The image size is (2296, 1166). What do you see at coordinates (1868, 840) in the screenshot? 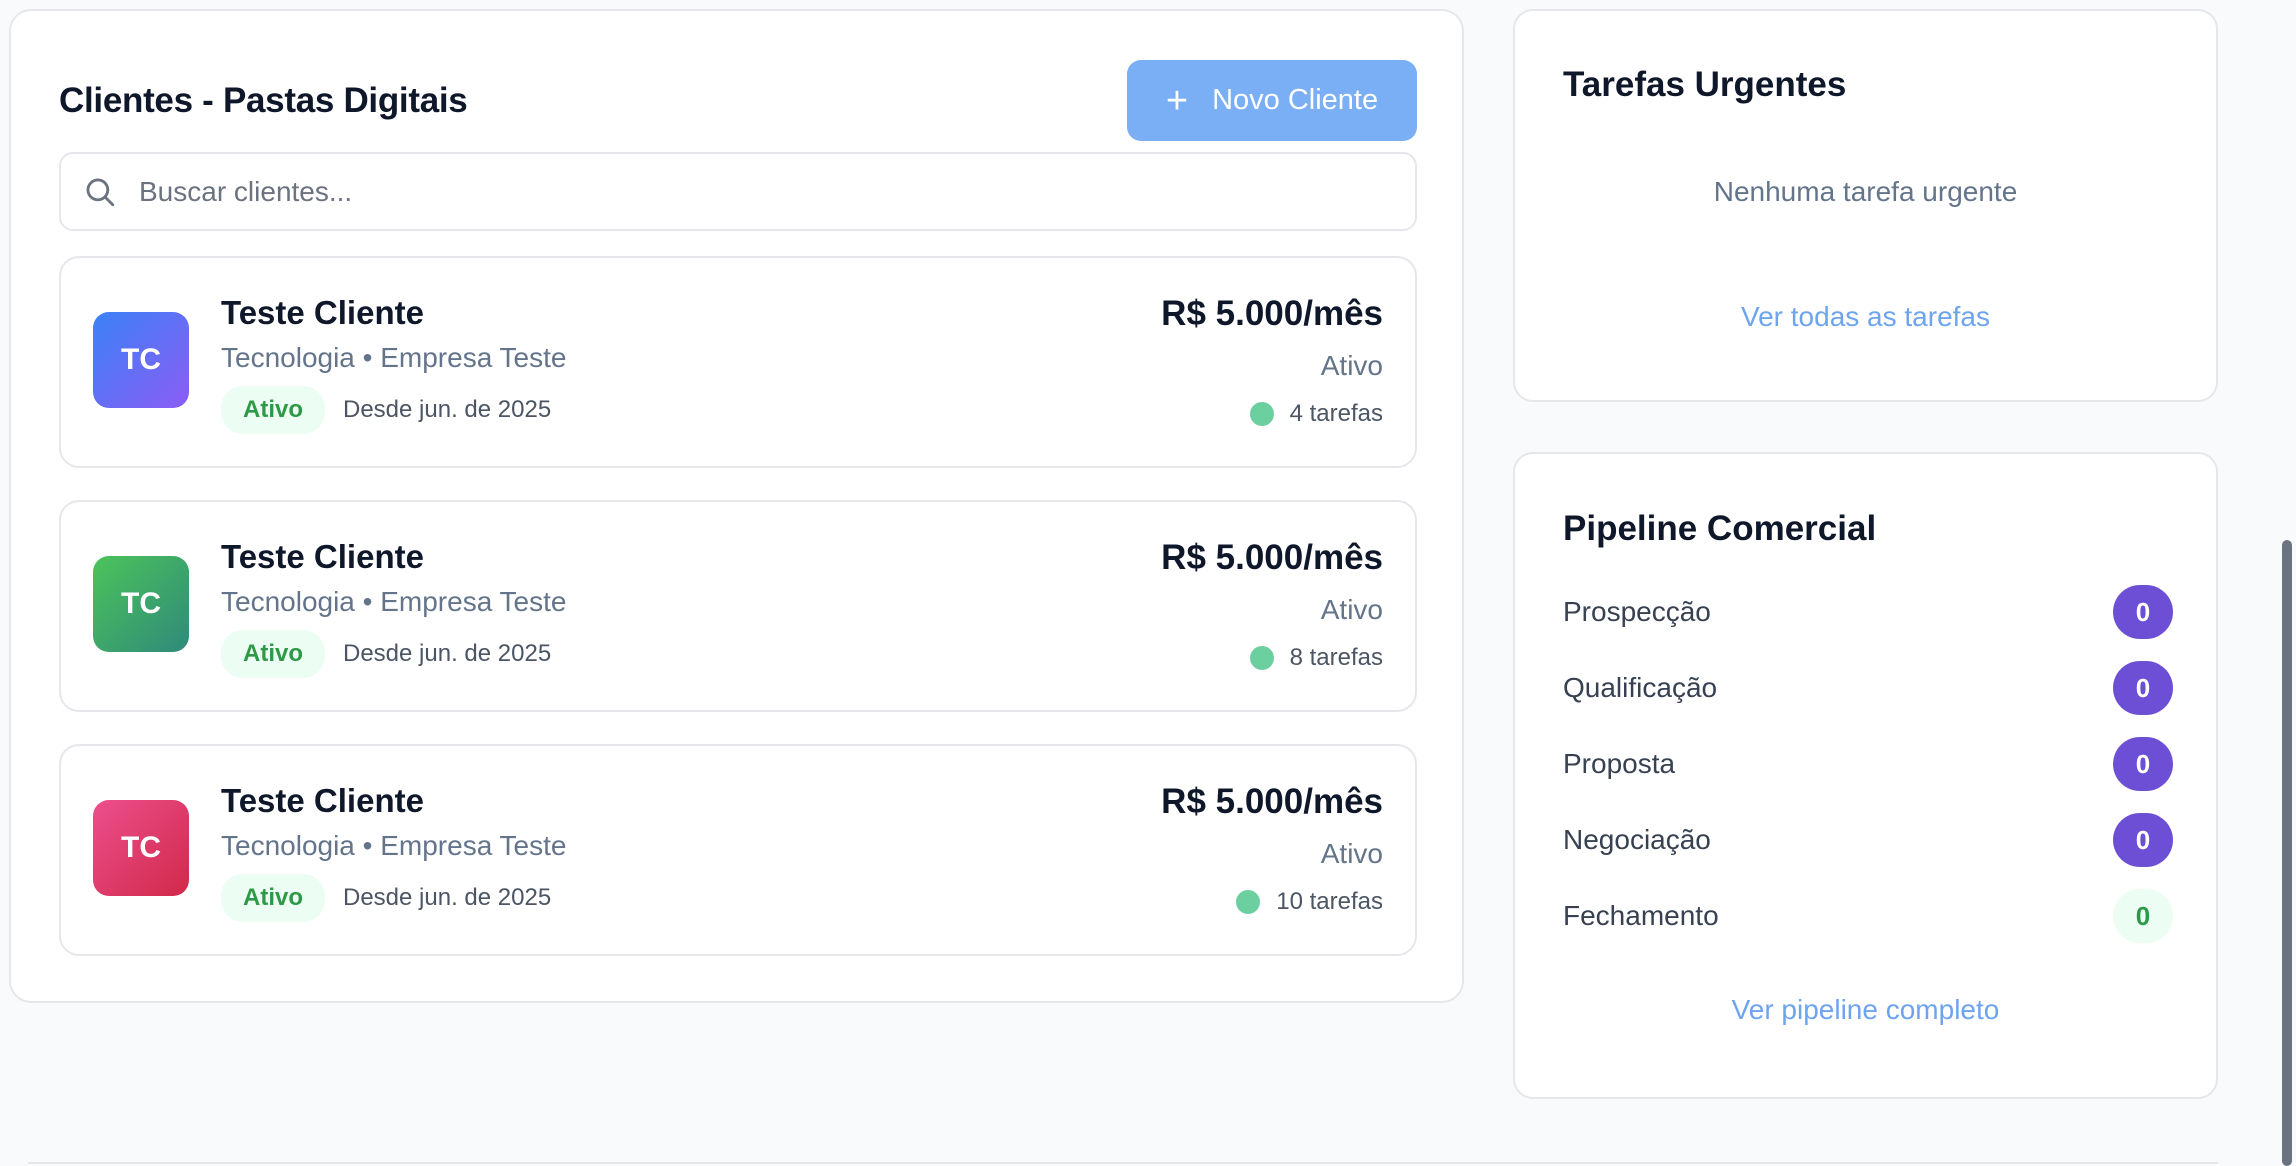
I see `pipeline-stage: Negociação 0` at bounding box center [1868, 840].